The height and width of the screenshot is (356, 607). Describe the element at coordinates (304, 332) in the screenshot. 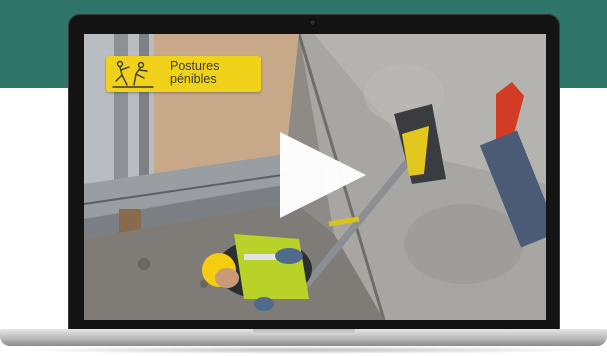

I see `laptop-base-notch` at that location.